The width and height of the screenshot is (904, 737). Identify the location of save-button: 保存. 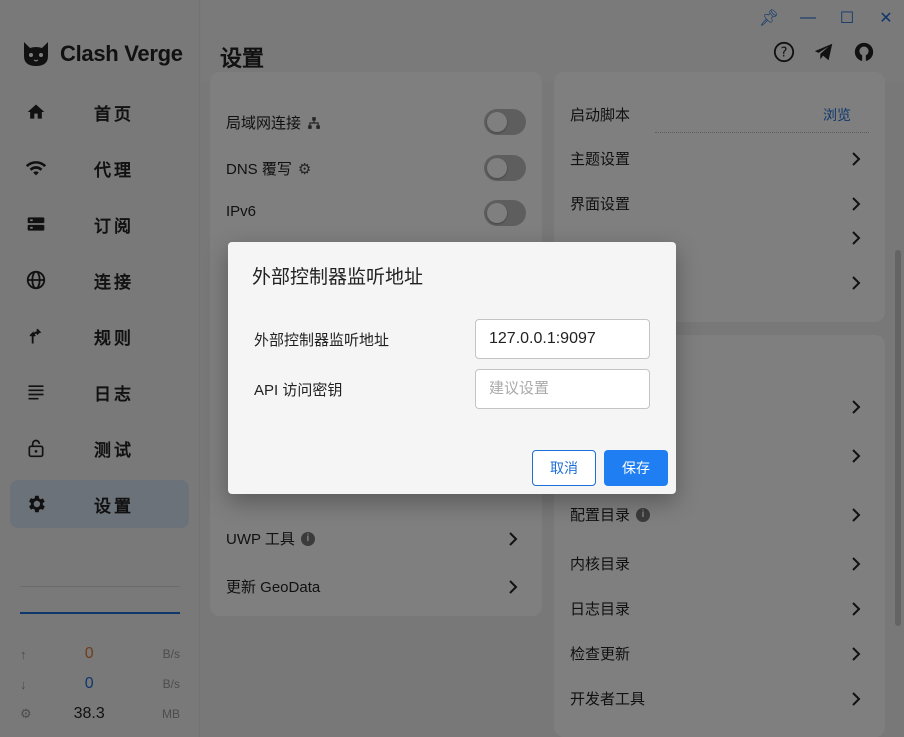
(636, 468).